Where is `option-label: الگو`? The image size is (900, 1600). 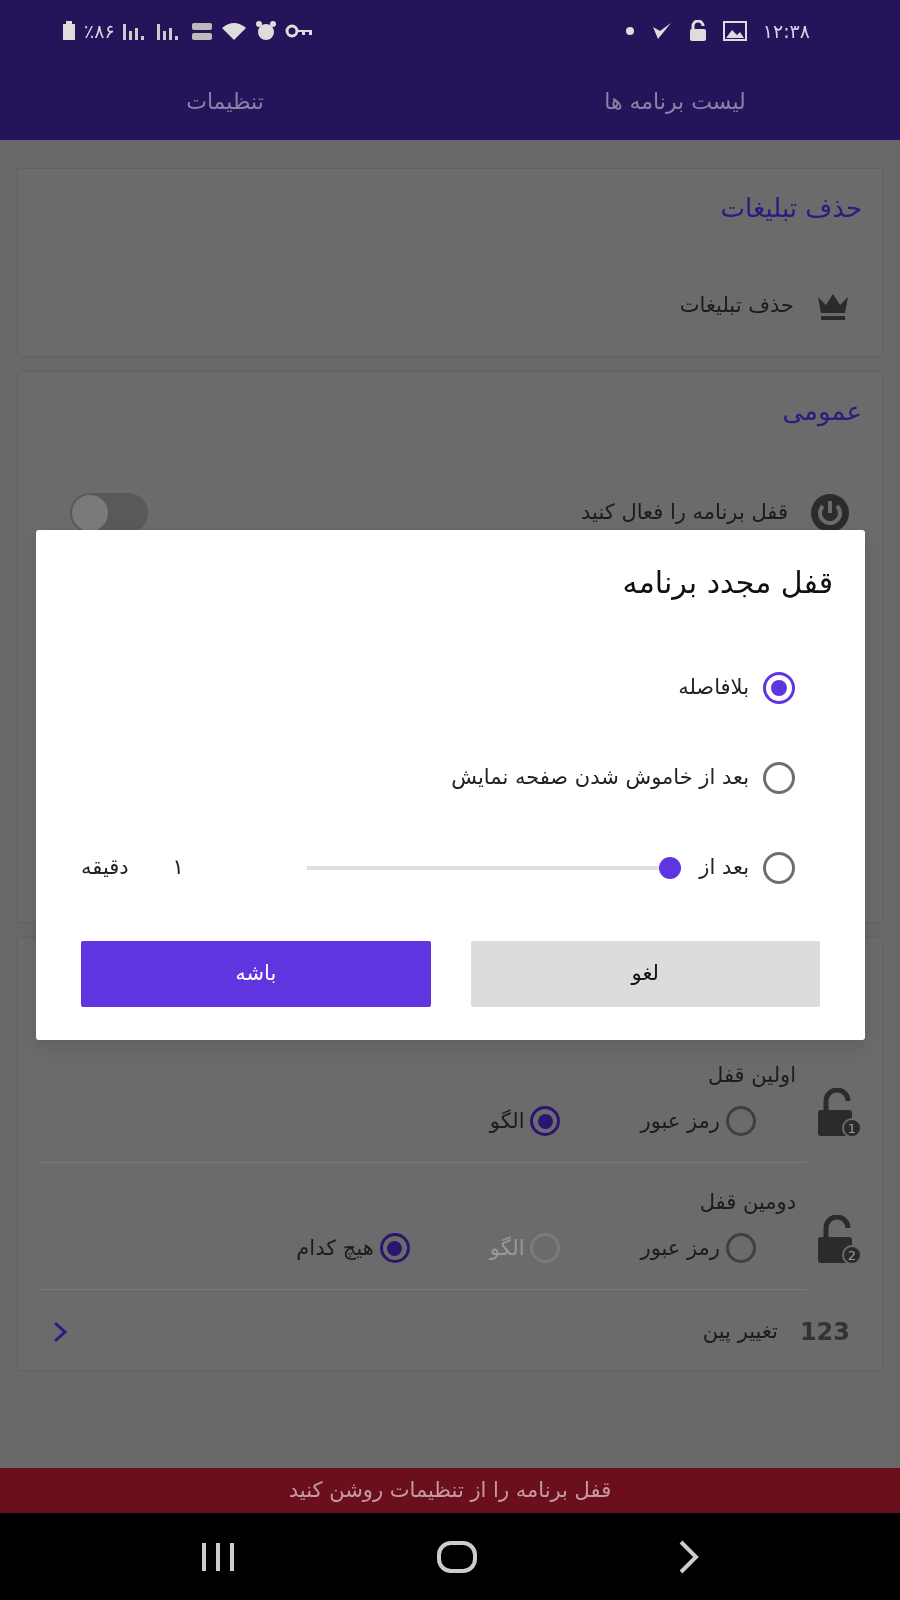 option-label: الگو is located at coordinates (507, 1121).